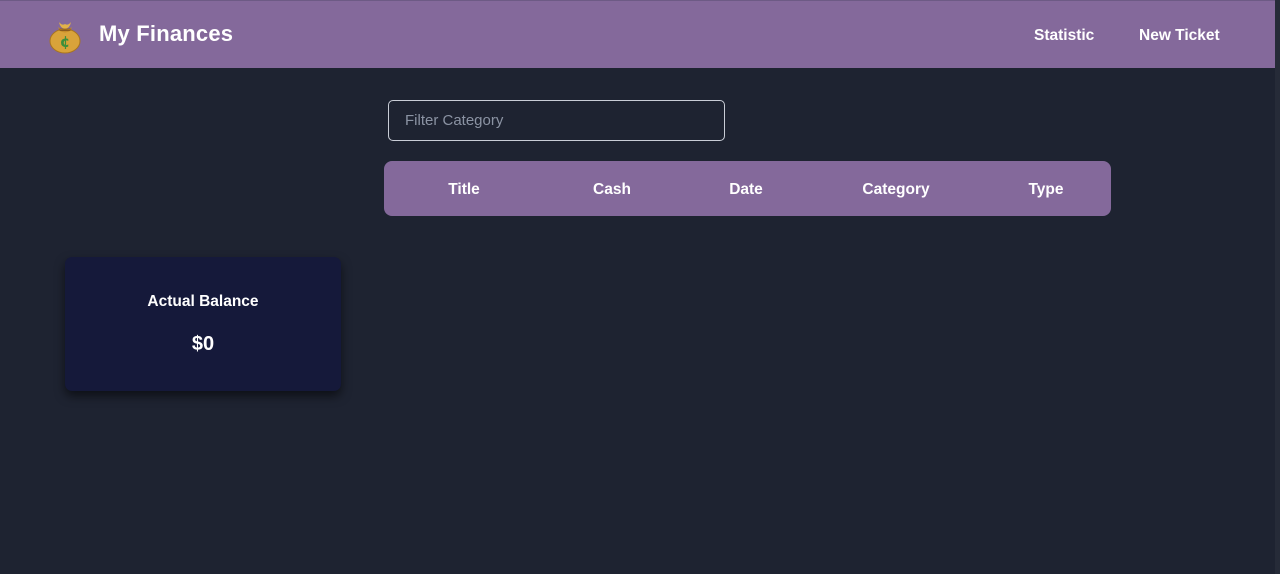 Image resolution: width=1280 pixels, height=574 pixels. I want to click on column-header-category: Category, so click(896, 189).